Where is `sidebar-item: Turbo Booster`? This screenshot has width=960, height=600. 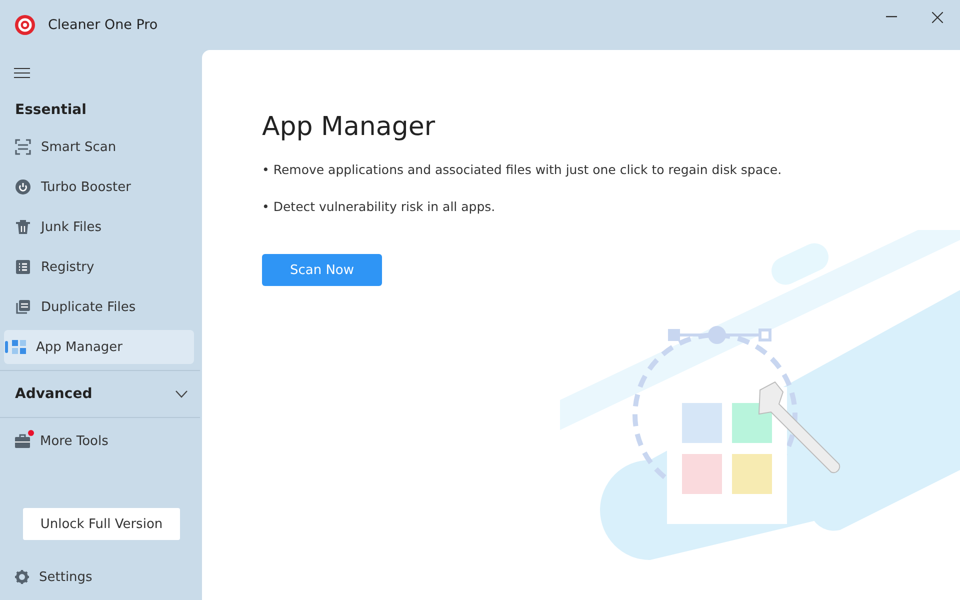
sidebar-item: Turbo Booster is located at coordinates (99, 187).